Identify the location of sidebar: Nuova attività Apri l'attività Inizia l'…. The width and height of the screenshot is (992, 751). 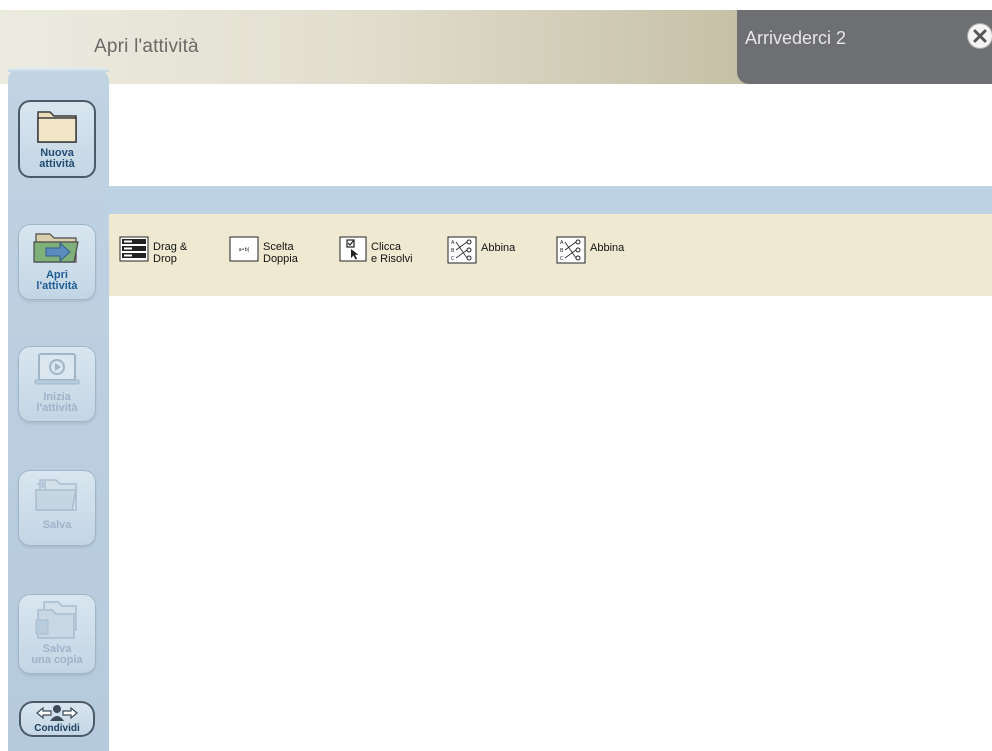
(58, 409).